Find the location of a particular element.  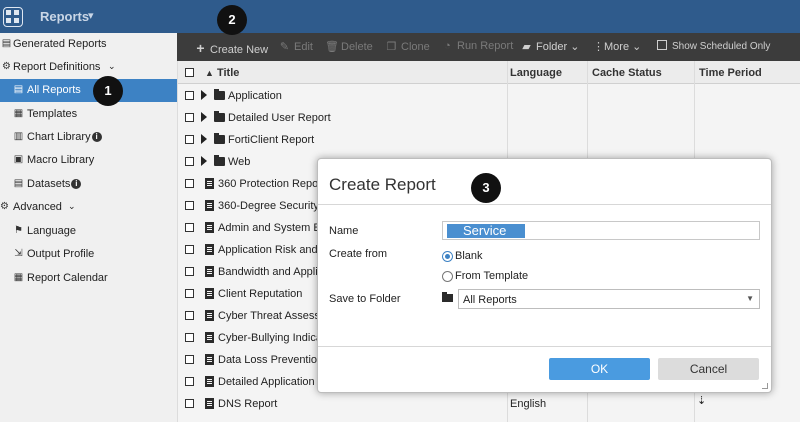

sidebar-item-advanced: ⚙ Advanced ⌄ is located at coordinates (88, 207).